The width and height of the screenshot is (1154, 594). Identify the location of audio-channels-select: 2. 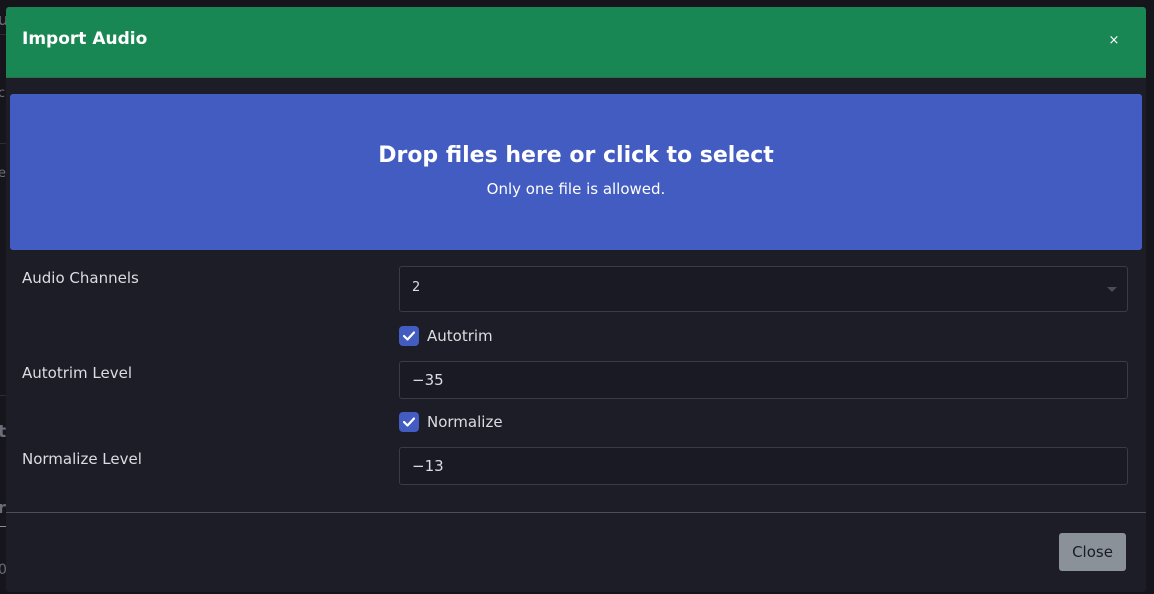
(763, 289).